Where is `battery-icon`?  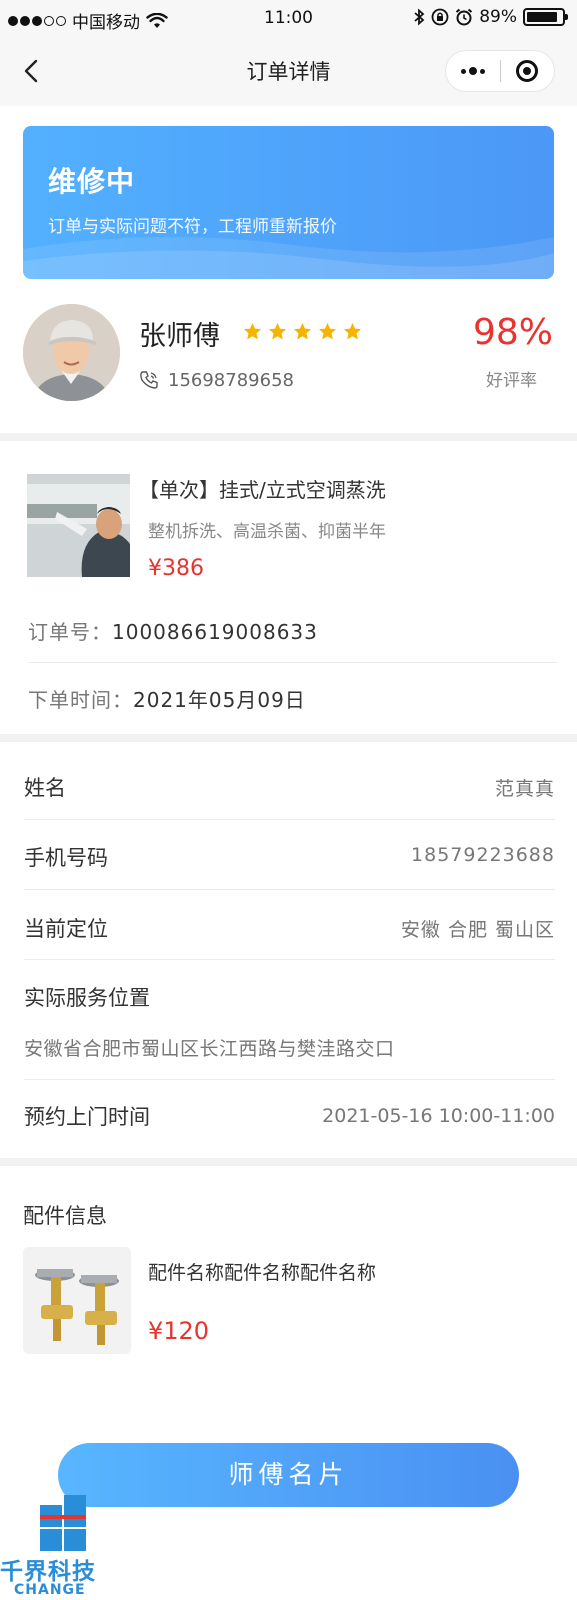
battery-icon is located at coordinates (545, 17).